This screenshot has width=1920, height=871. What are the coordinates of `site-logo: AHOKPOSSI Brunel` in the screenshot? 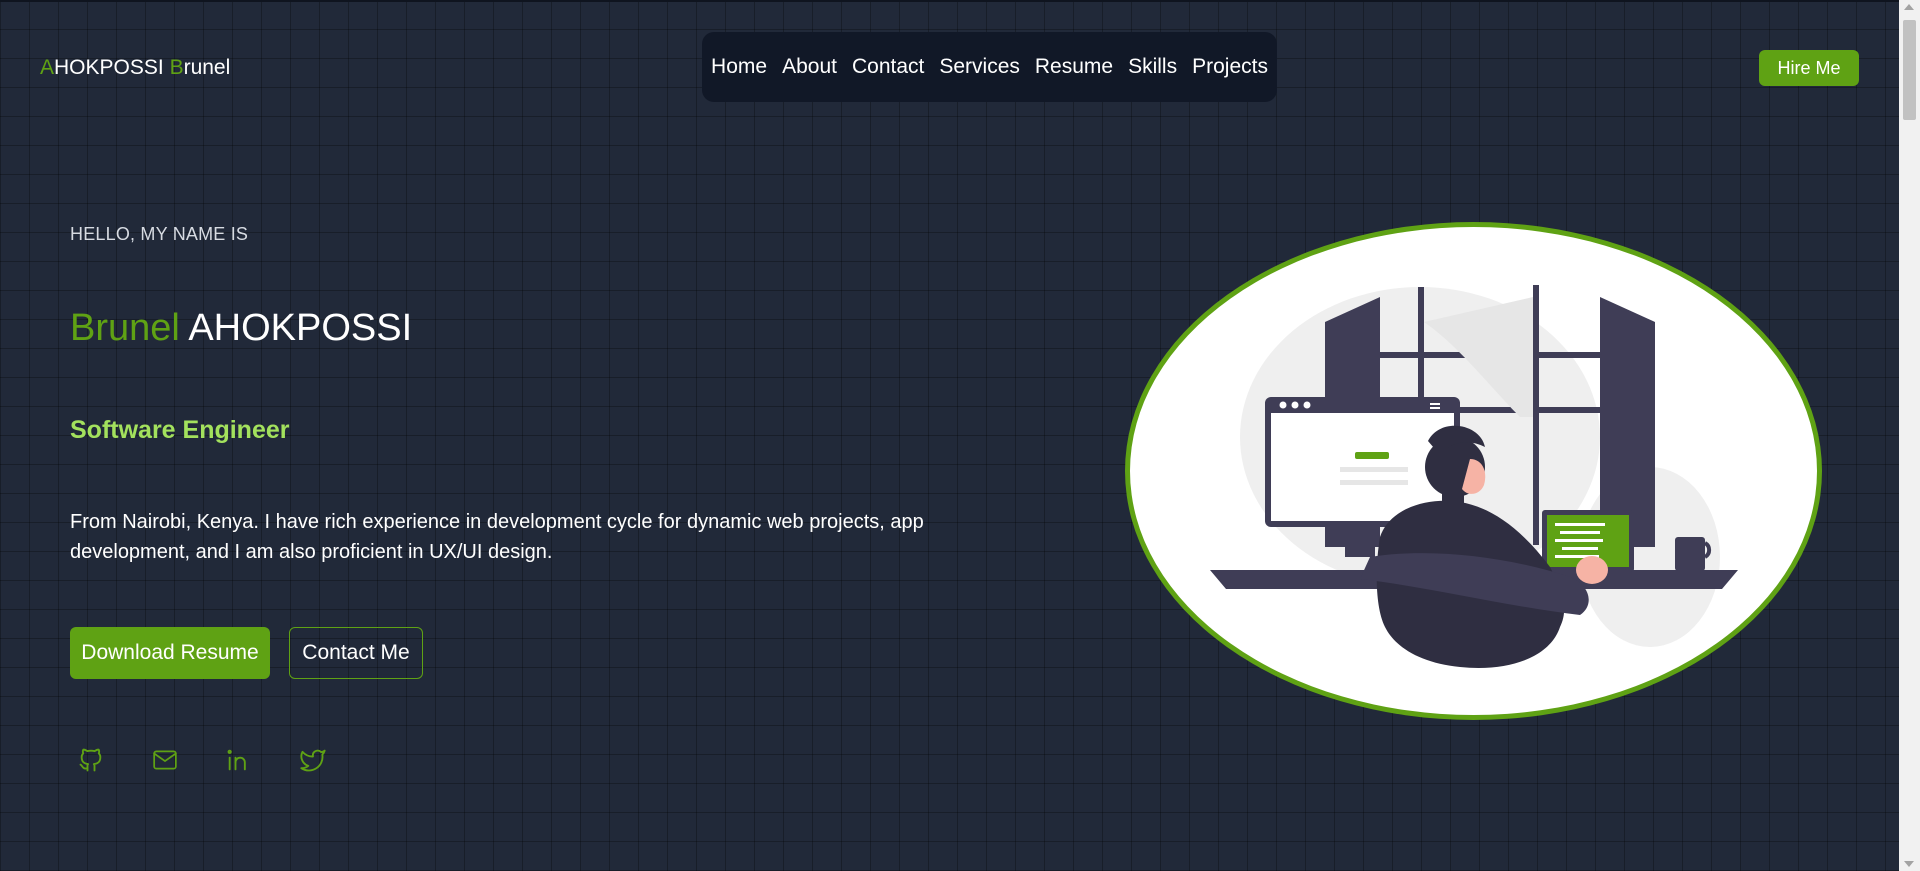 It's located at (135, 68).